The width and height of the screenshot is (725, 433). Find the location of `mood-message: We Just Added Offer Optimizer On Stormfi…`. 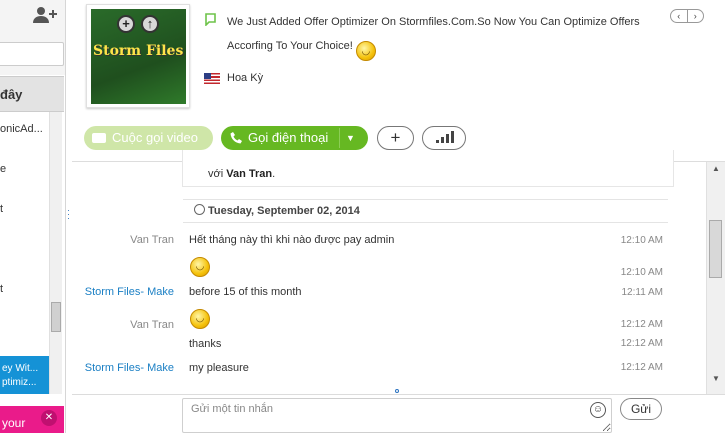

mood-message: We Just Added Offer Optimizer On Stormfi… is located at coordinates (449, 35).